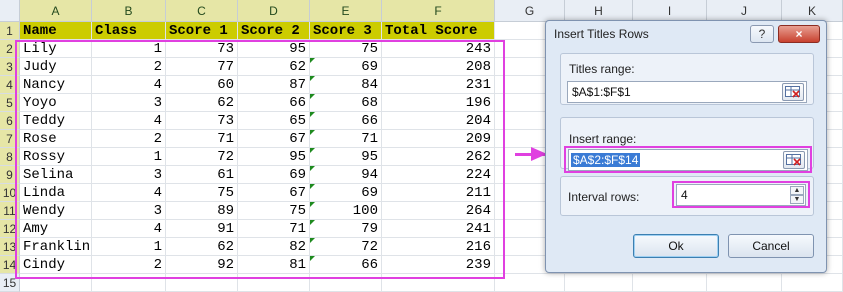  I want to click on titles-range-picker-button, so click(793, 92).